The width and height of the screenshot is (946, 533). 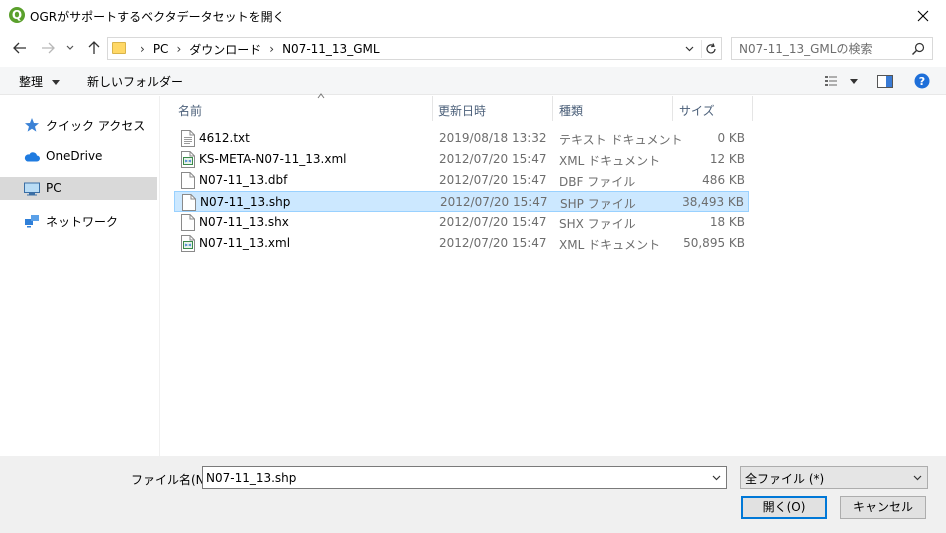 I want to click on close-icon, so click(x=923, y=15).